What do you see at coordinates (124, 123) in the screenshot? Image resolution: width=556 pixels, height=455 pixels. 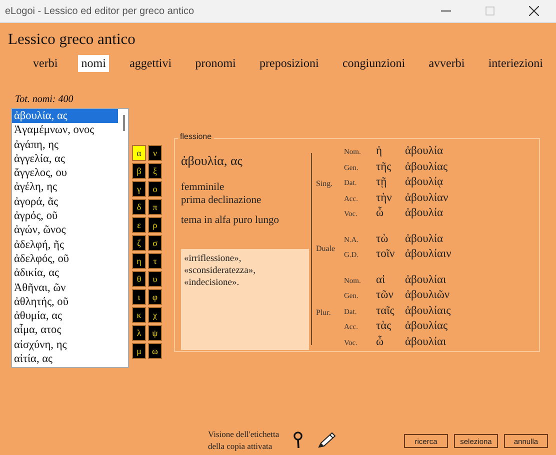 I see `scrollbar-thumb` at bounding box center [124, 123].